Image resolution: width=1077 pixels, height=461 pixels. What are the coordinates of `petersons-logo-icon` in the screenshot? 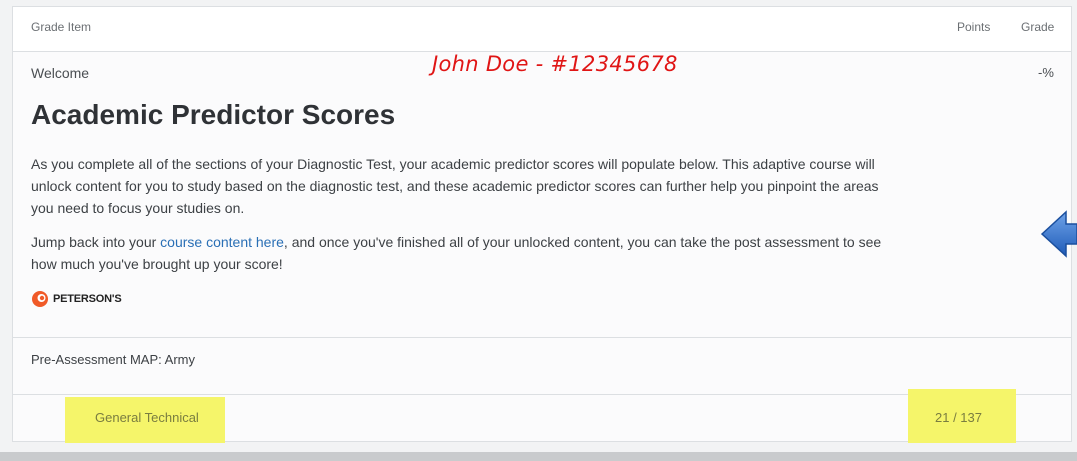 It's located at (40, 299).